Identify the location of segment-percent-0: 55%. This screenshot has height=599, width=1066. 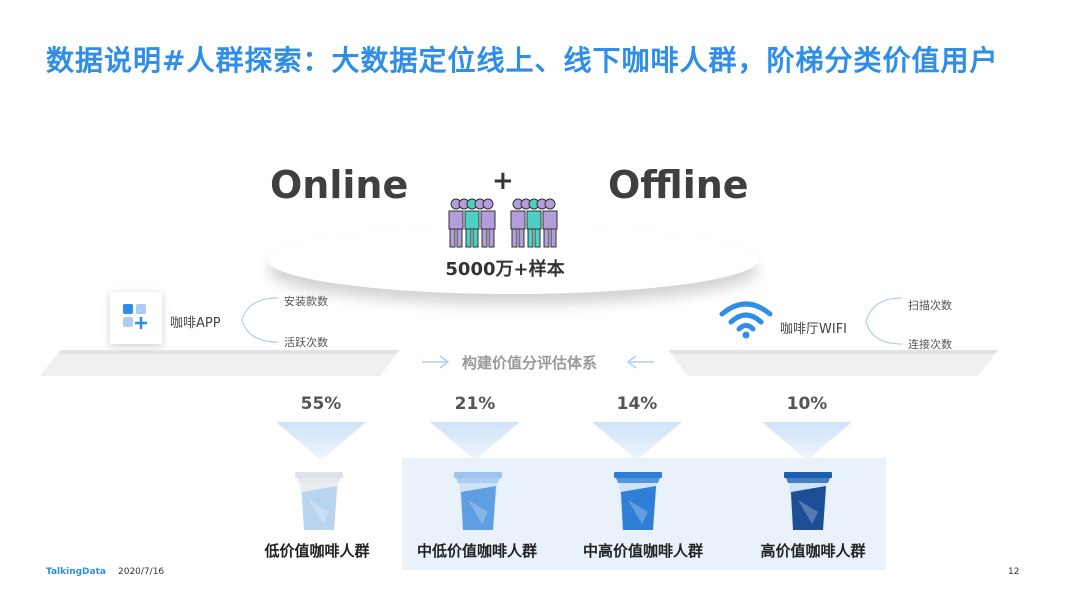
(321, 404).